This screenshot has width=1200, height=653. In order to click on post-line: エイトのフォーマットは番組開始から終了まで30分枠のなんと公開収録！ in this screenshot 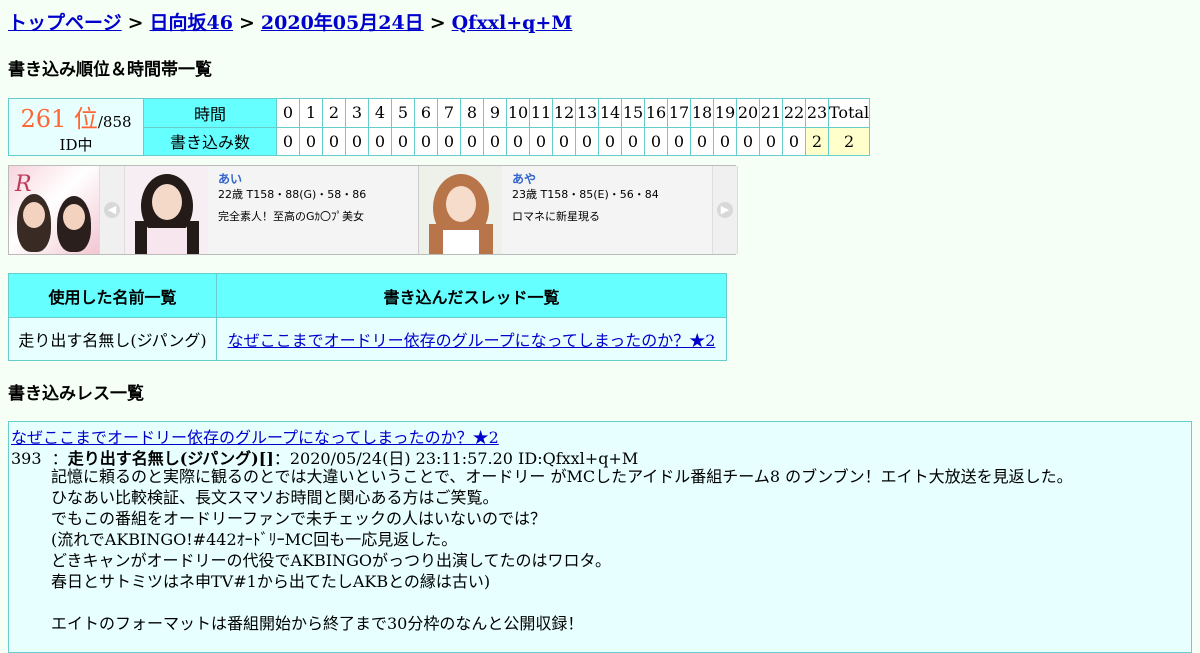, I will do `click(317, 623)`.